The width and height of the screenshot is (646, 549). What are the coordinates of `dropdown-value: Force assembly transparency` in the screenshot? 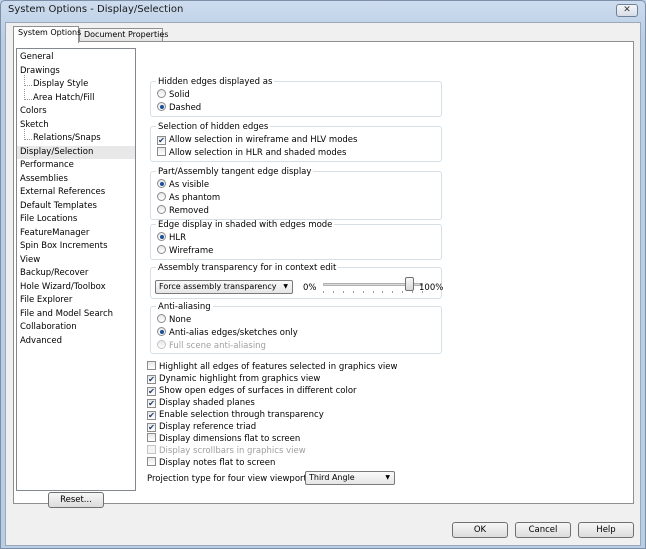 It's located at (218, 286).